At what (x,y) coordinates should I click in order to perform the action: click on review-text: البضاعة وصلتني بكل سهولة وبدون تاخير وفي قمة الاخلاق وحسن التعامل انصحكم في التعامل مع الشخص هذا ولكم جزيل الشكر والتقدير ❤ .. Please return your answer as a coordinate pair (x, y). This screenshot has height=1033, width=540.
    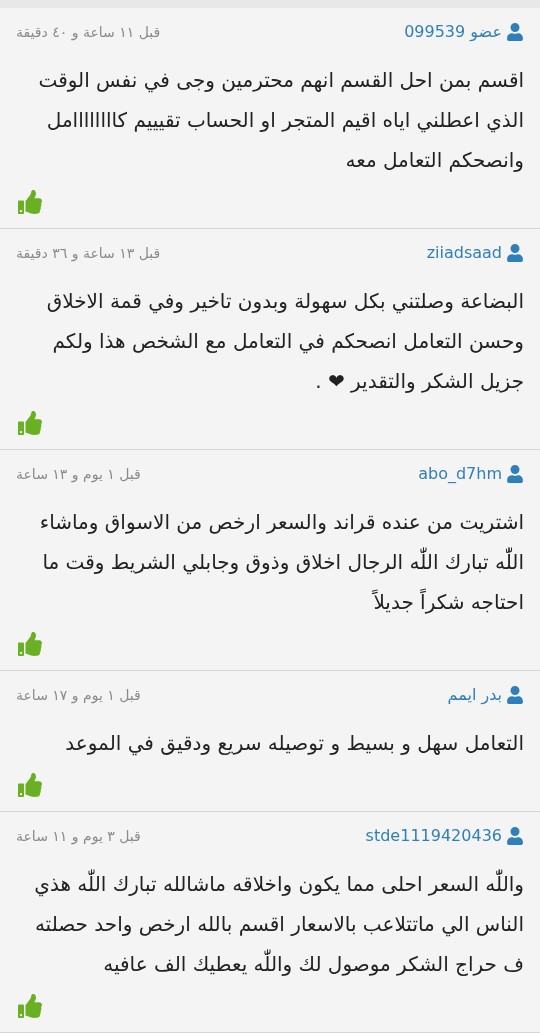
    Looking at the image, I should click on (284, 341).